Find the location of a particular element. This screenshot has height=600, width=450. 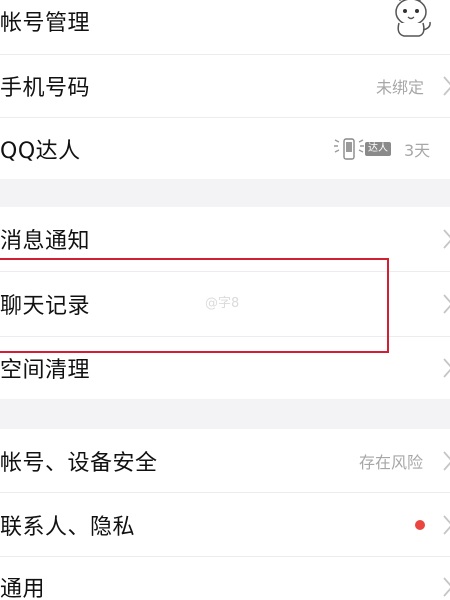

settings-item-account-device-security: 帐号、设备安全 存在风险 is located at coordinates (225, 460).